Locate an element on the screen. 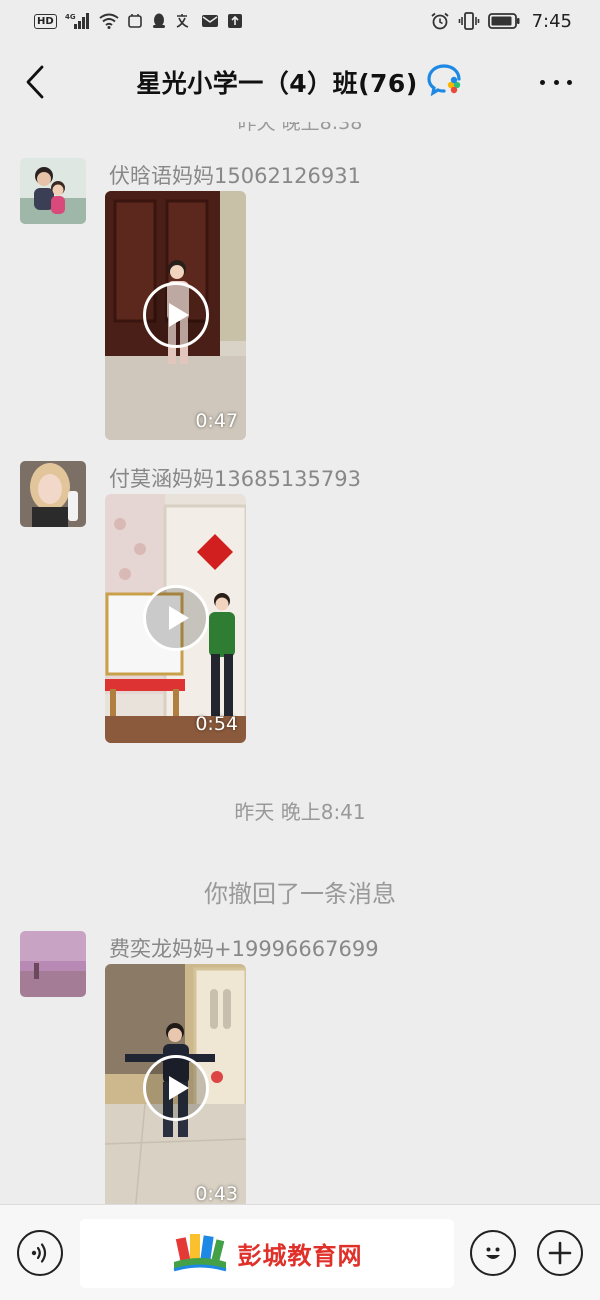 The height and width of the screenshot is (1300, 600). sender-name: 伏晗语妈妈15062126931 is located at coordinates (235, 176).